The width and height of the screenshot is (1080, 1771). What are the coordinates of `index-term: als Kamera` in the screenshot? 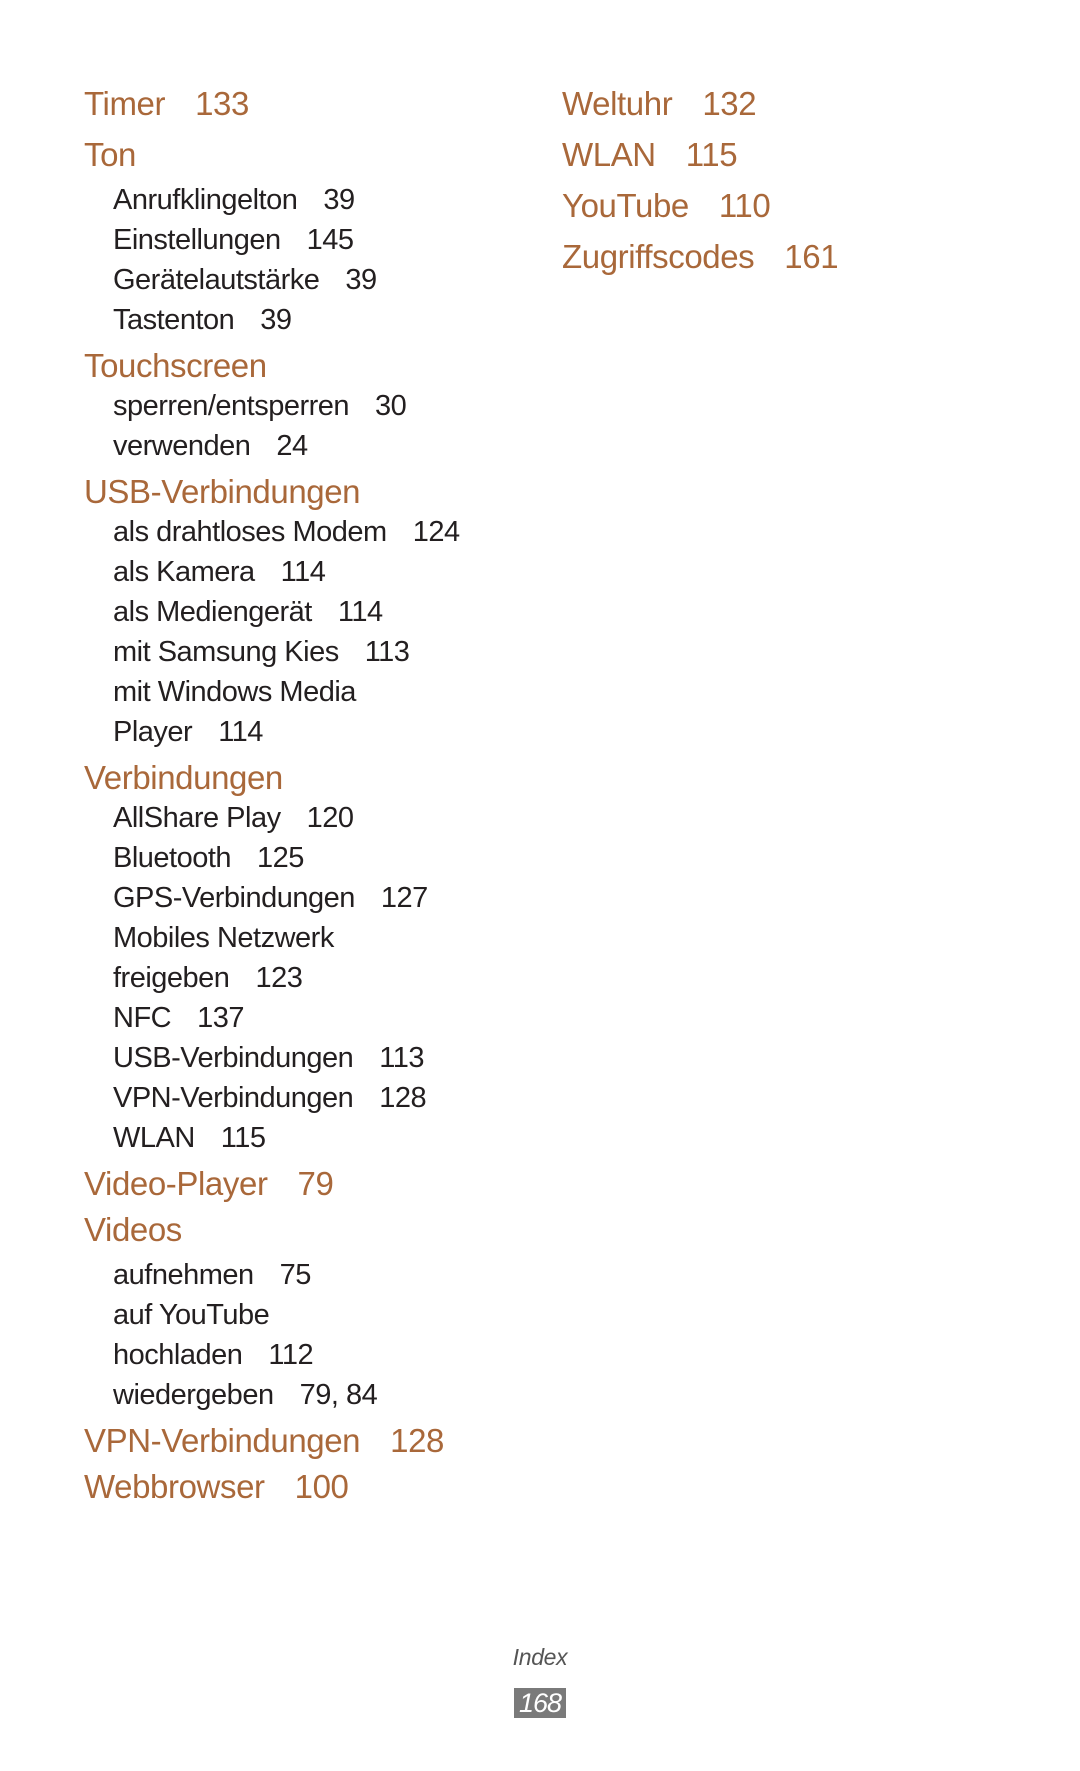 It's located at (184, 572).